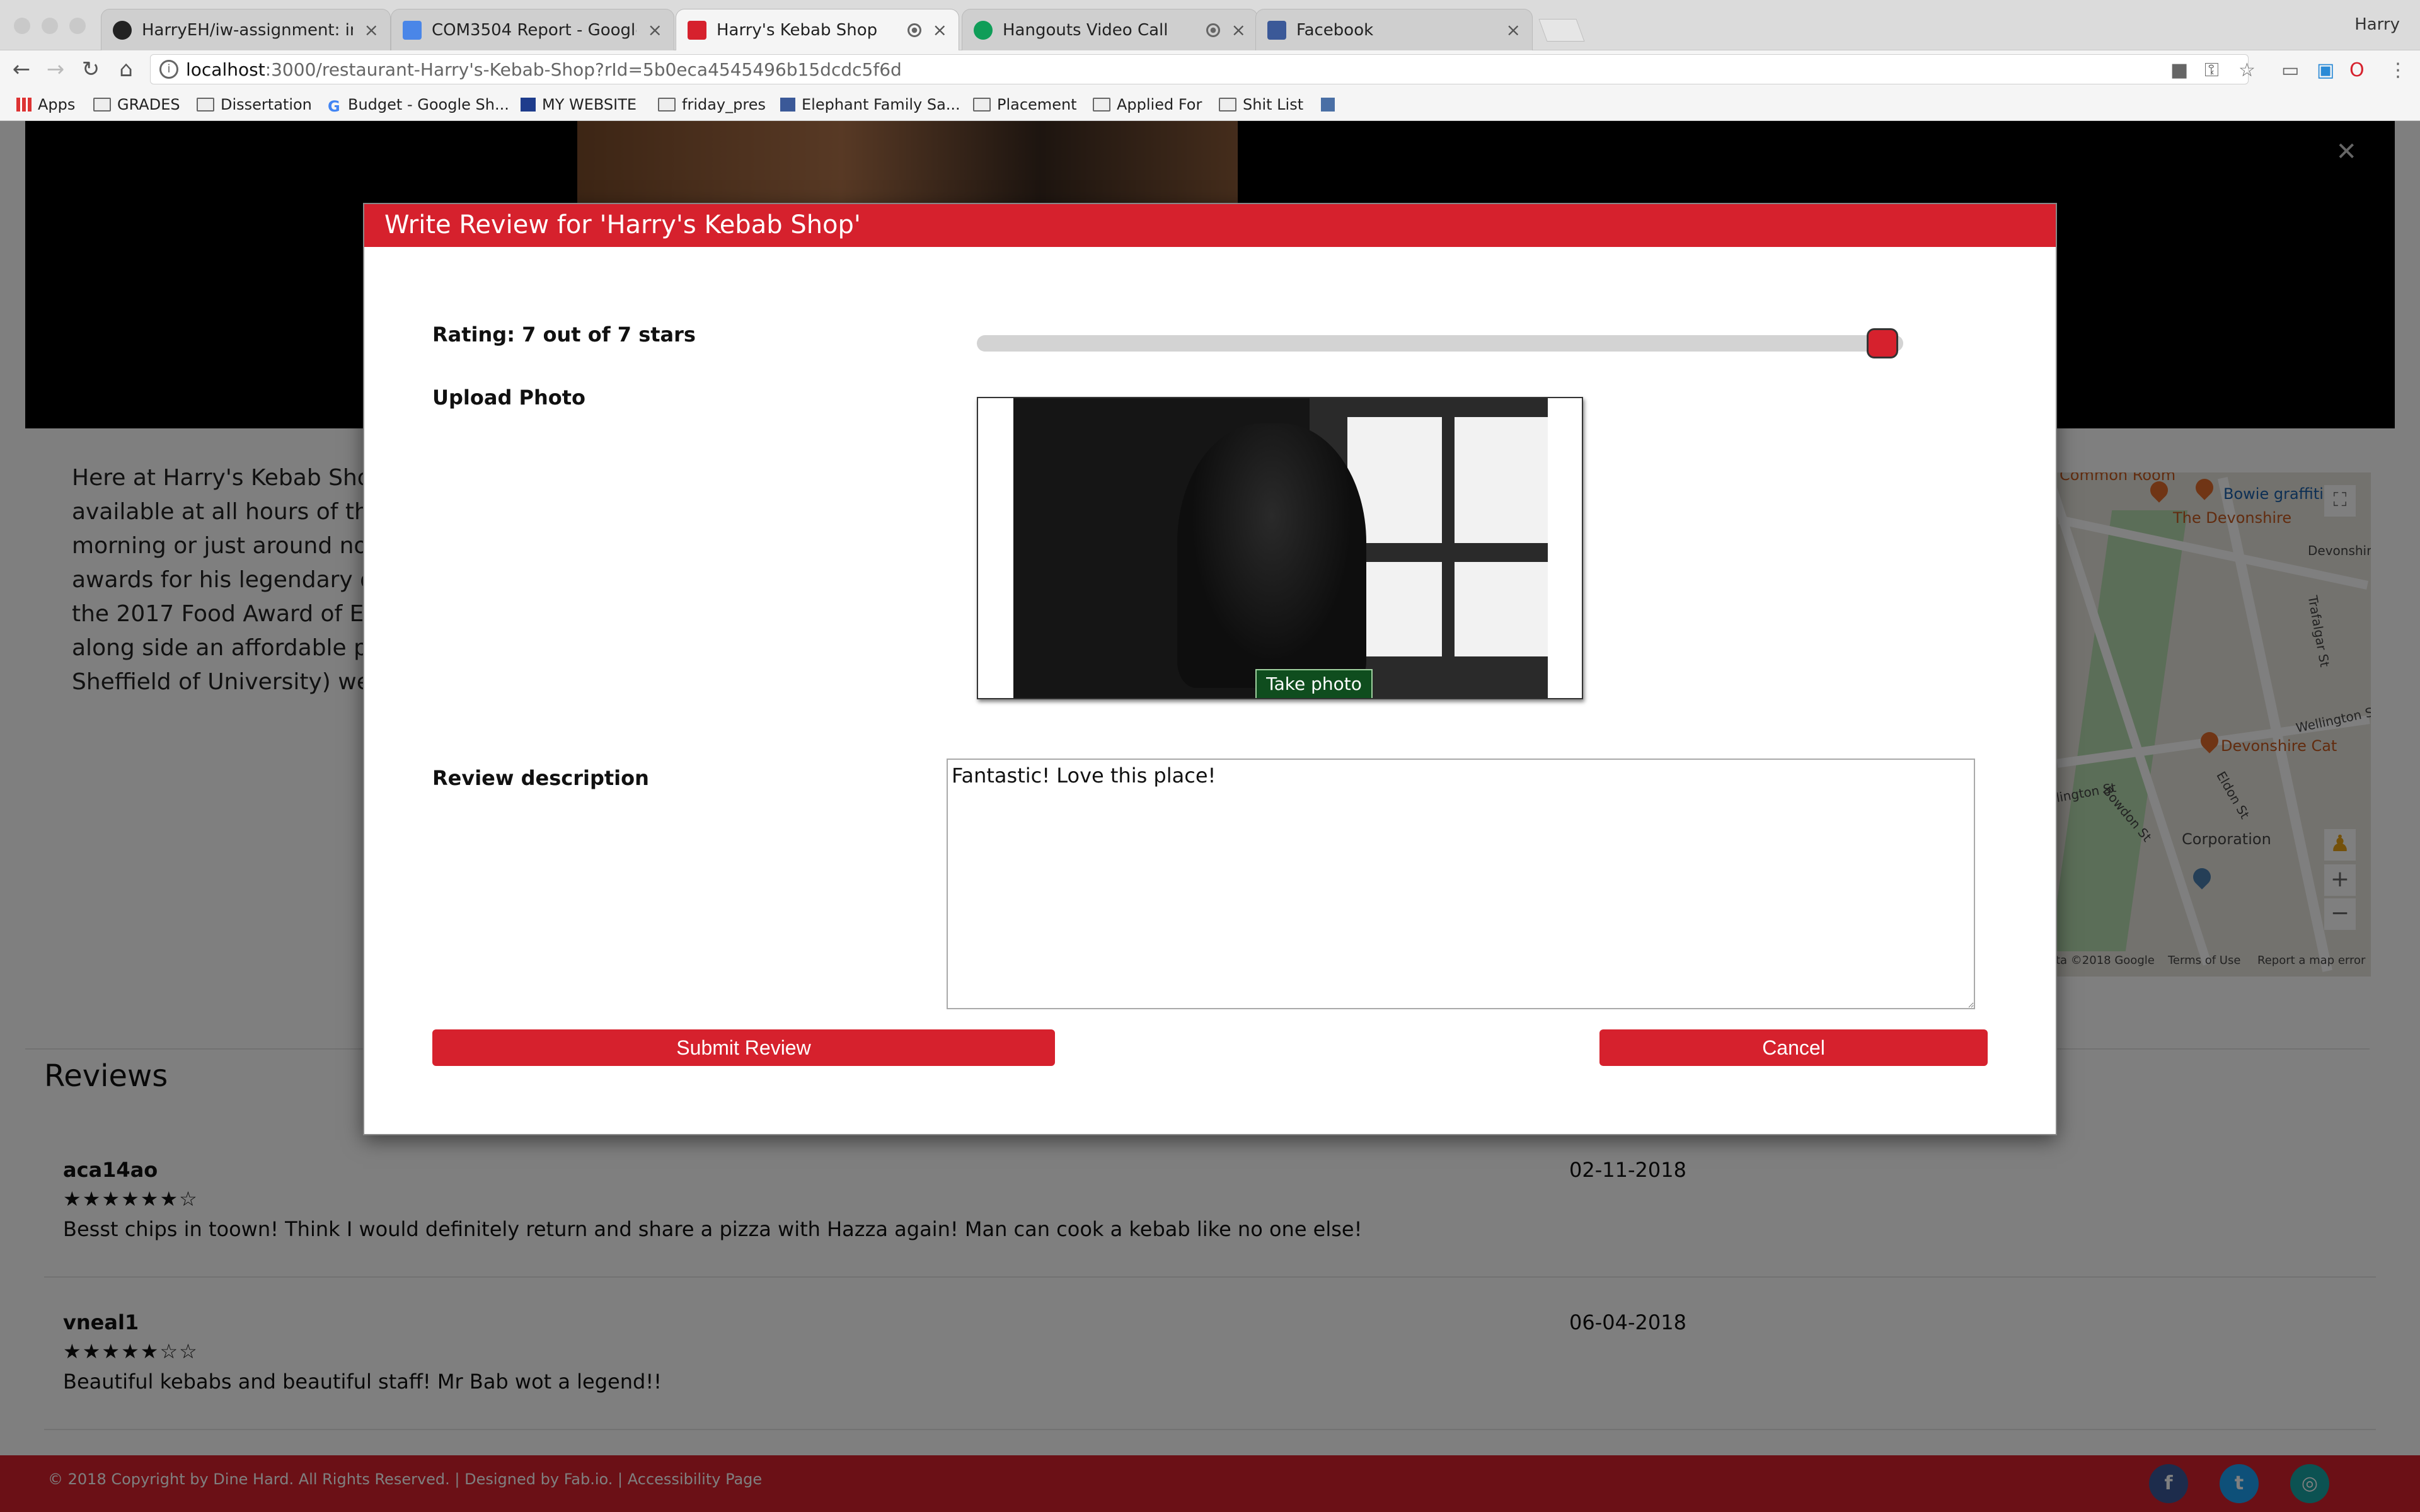 This screenshot has height=1512, width=2420. What do you see at coordinates (123, 30) in the screenshot?
I see `github-icon` at bounding box center [123, 30].